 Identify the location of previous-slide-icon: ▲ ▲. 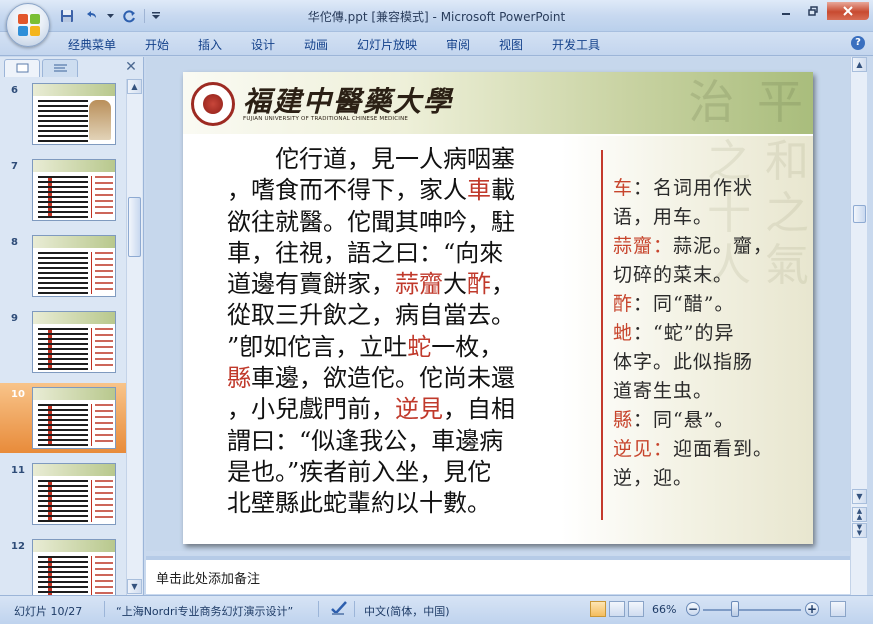
(859, 514).